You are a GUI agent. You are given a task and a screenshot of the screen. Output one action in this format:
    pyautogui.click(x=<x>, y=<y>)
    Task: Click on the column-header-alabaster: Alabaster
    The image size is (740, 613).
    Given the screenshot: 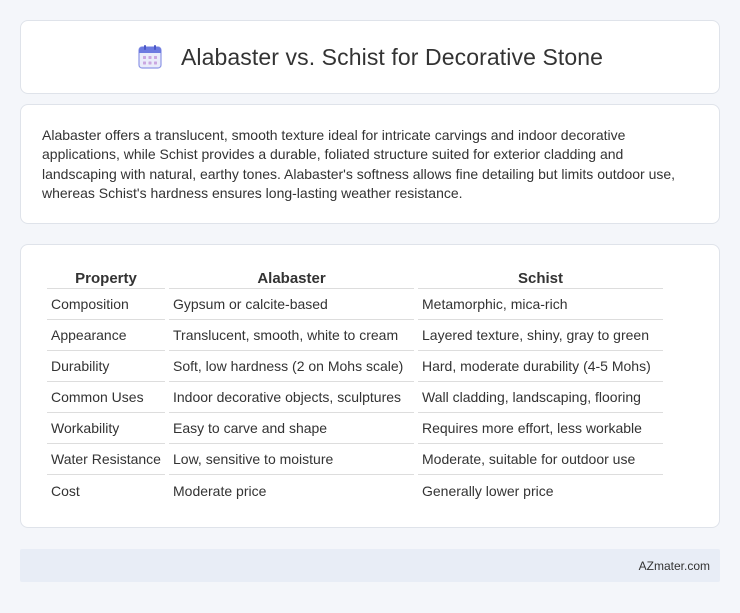 What is the action you would take?
    pyautogui.click(x=291, y=277)
    